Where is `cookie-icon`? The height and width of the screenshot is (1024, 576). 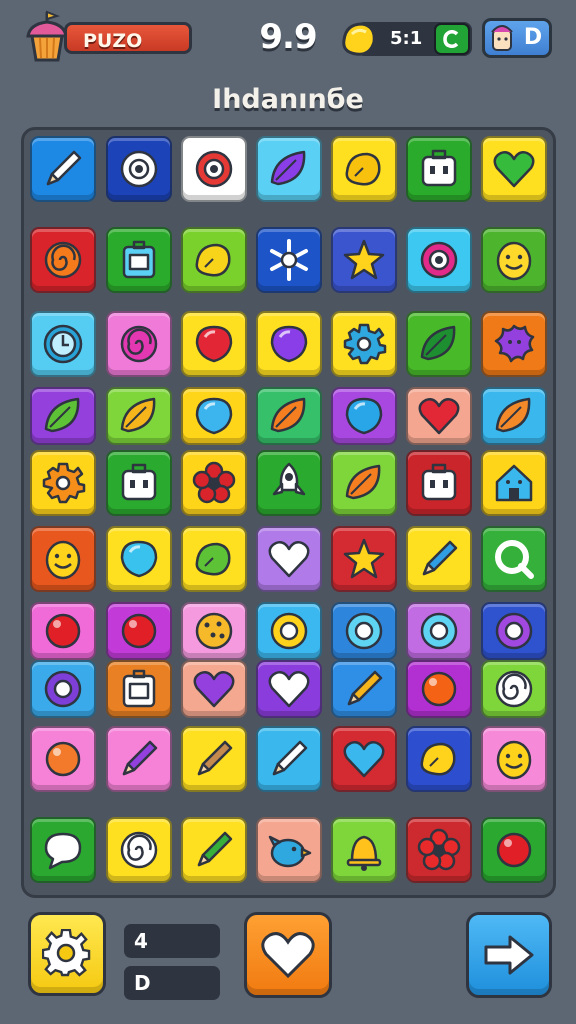
cookie-icon is located at coordinates (214, 631).